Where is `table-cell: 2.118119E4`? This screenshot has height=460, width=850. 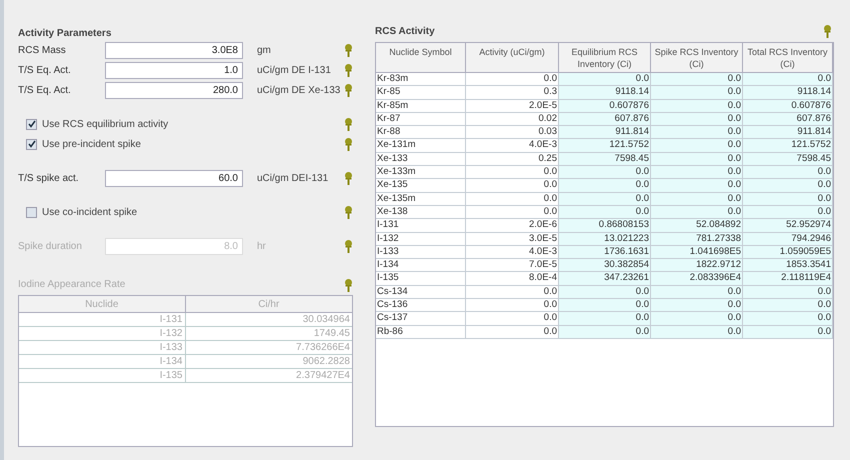
table-cell: 2.118119E4 is located at coordinates (788, 279).